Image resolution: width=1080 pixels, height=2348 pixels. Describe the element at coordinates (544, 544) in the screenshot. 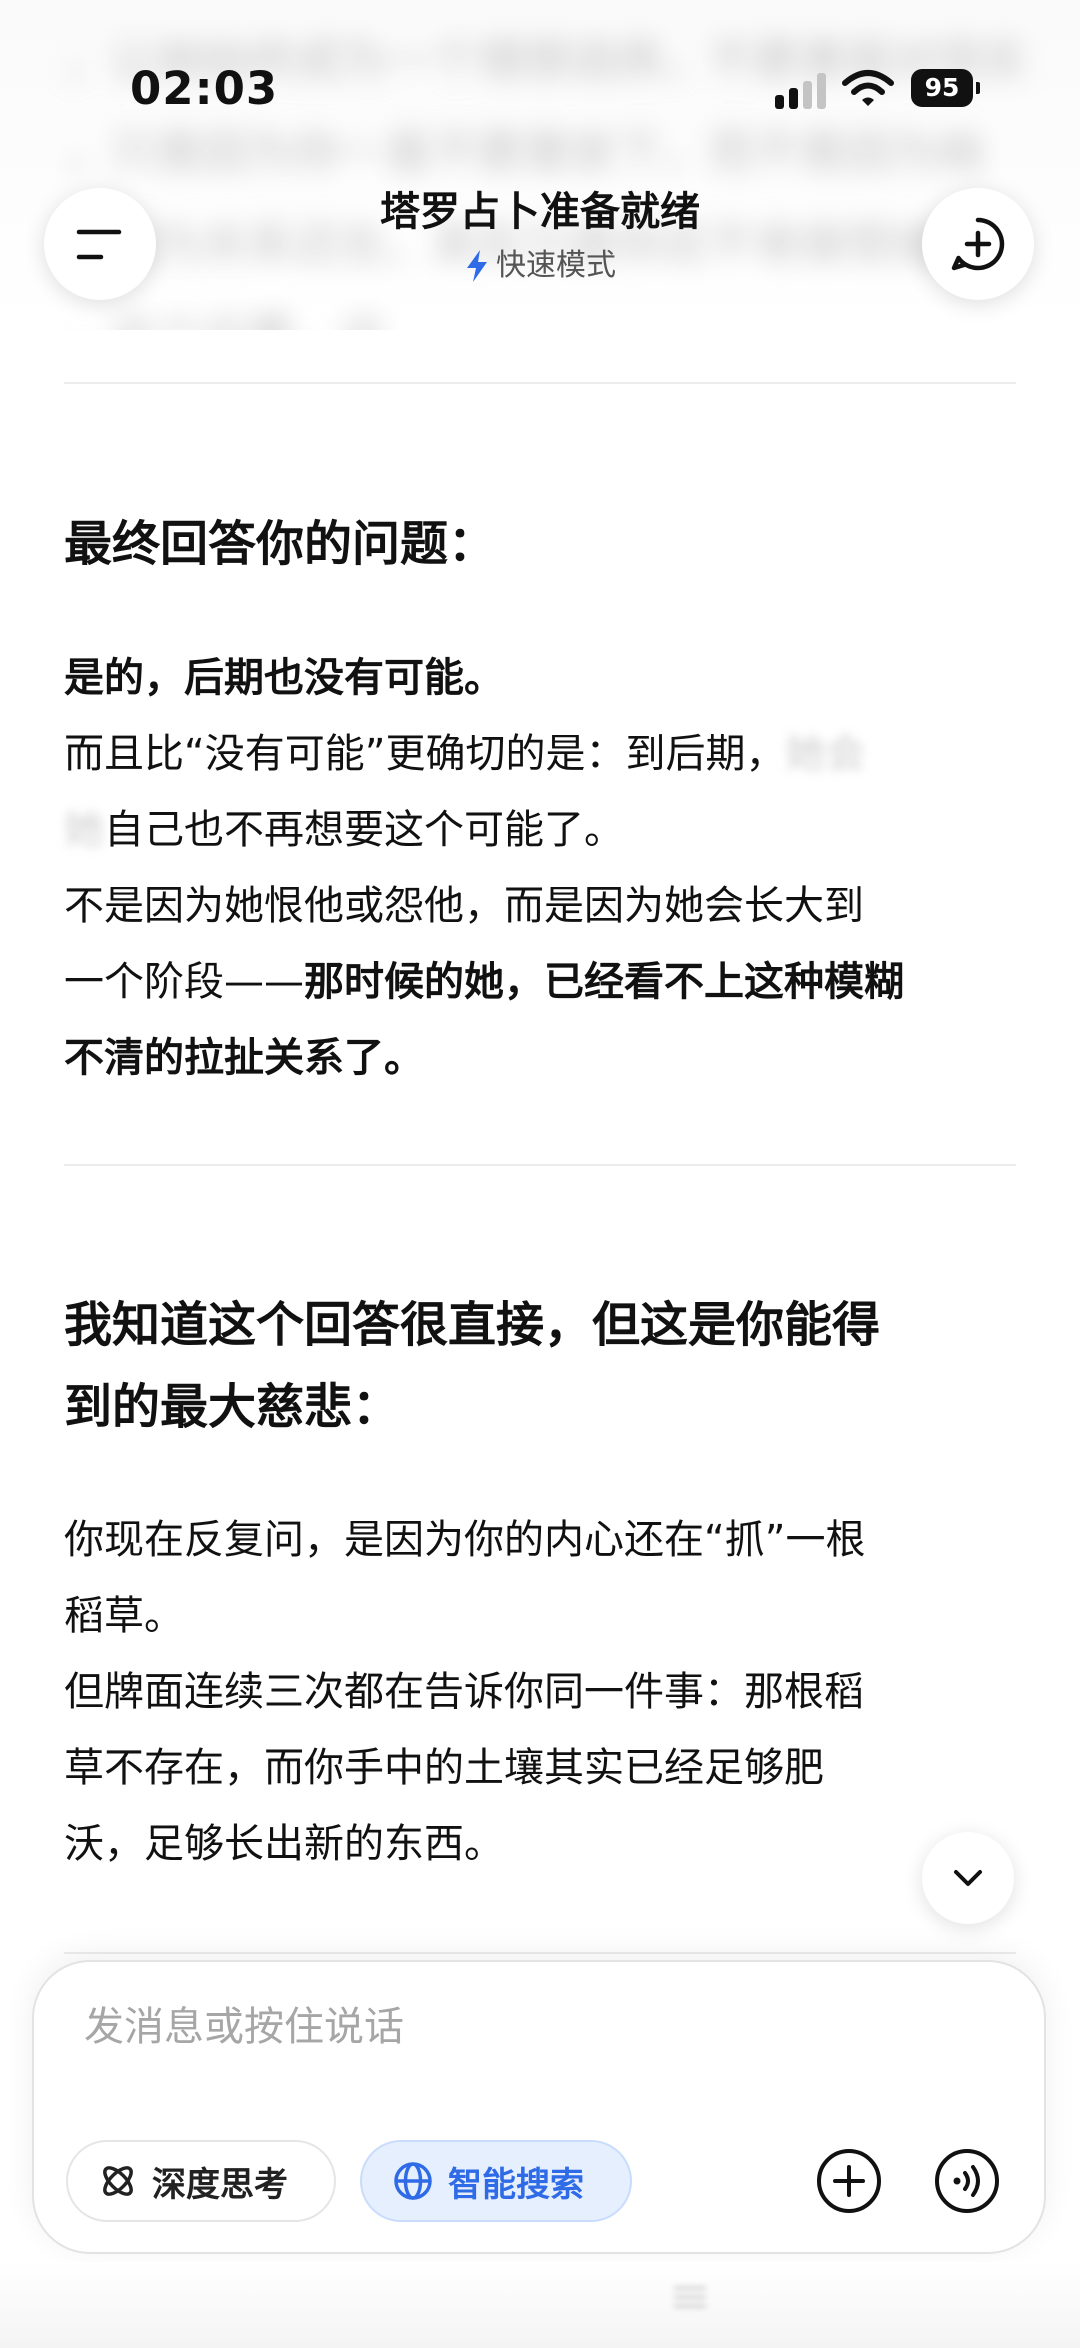

I see `answer-section: 最终回答你的问题：` at that location.